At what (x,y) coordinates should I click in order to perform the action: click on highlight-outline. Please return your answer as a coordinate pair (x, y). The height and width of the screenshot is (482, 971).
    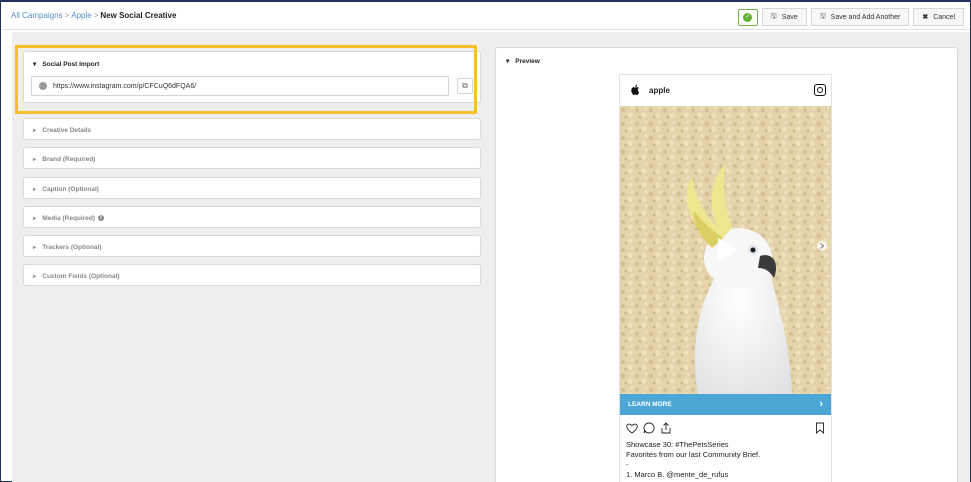
    Looking at the image, I should click on (246, 79).